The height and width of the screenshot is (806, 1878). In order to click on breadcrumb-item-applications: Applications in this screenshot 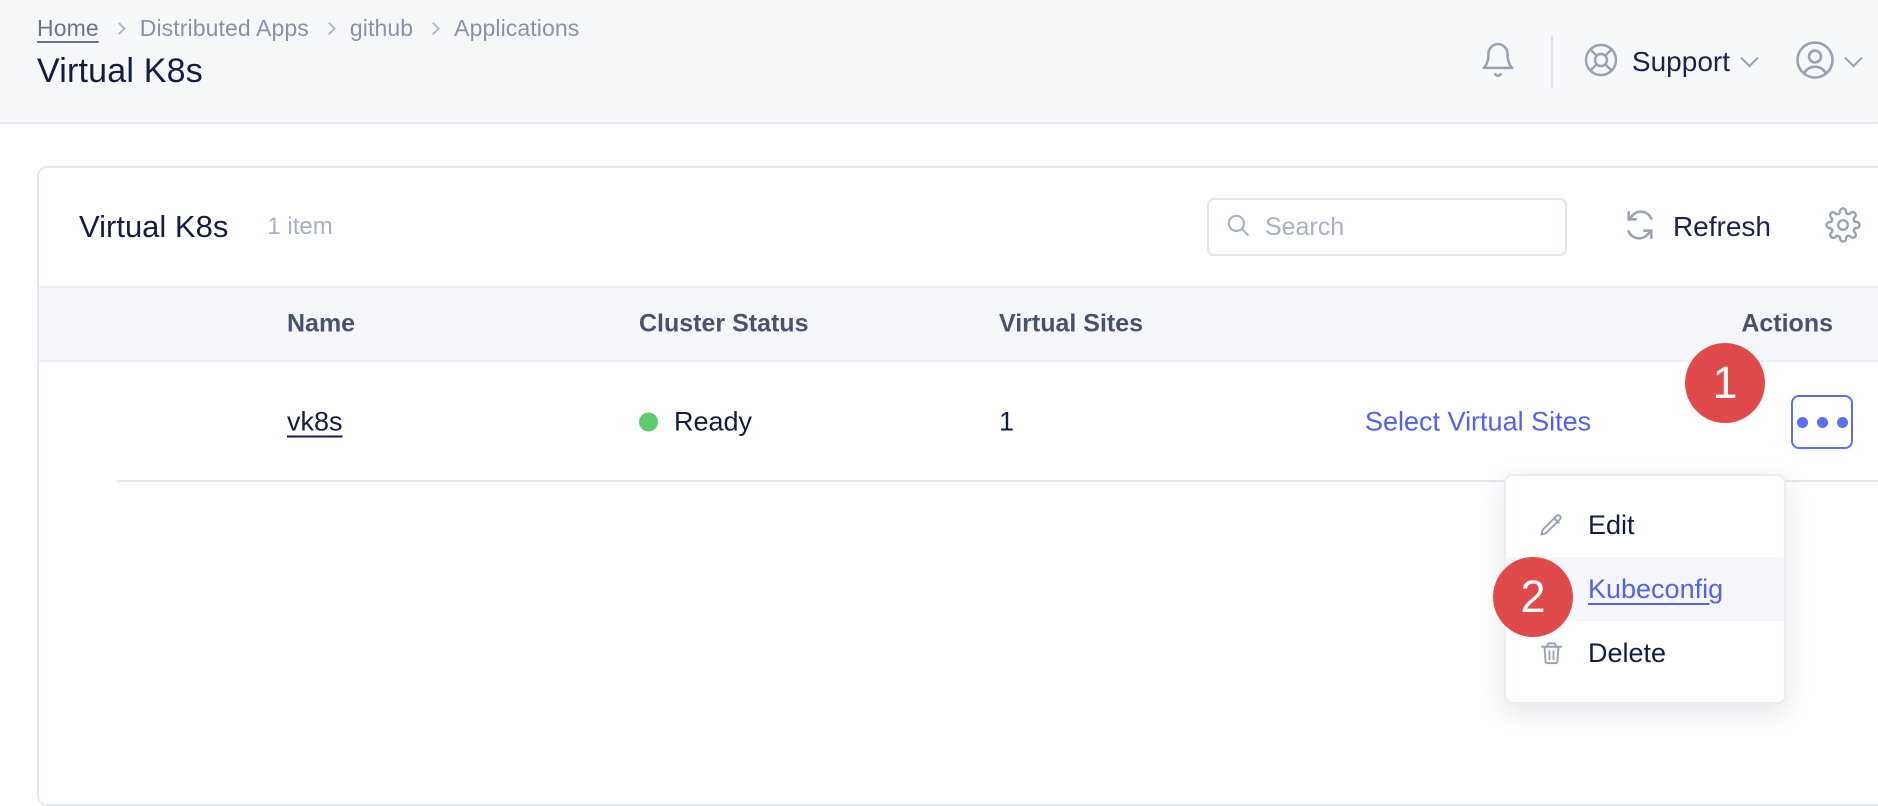, I will do `click(516, 28)`.